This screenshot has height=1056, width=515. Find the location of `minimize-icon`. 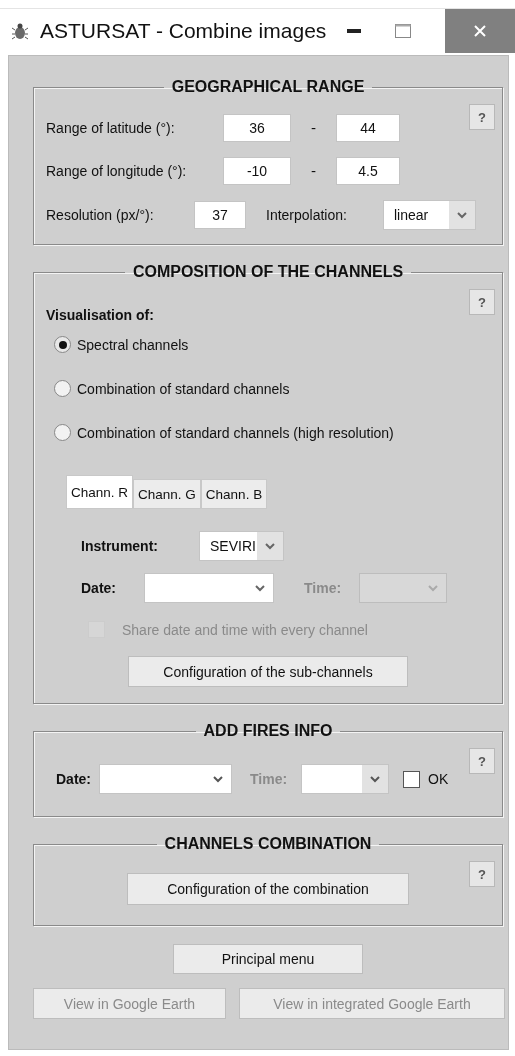

minimize-icon is located at coordinates (354, 31).